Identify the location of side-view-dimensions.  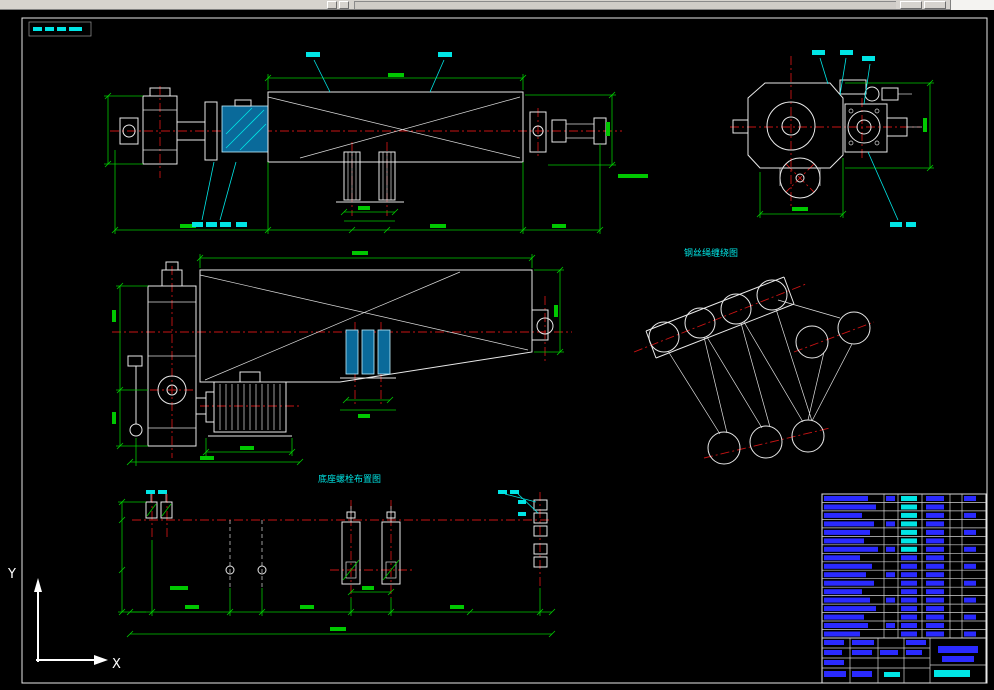
(338, 358).